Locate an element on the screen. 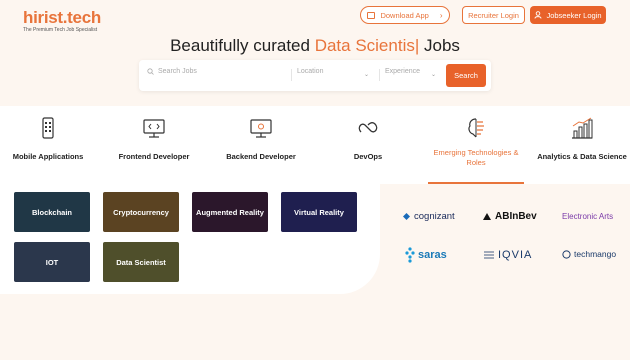  tile-label: Data Scientist is located at coordinates (141, 262).